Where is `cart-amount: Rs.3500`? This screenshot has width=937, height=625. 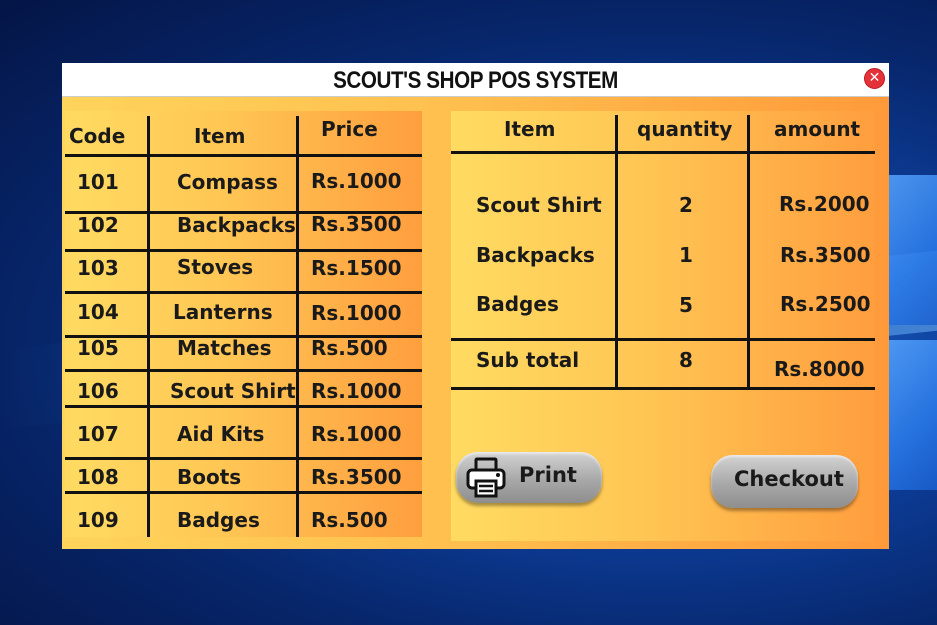 cart-amount: Rs.3500 is located at coordinates (825, 255).